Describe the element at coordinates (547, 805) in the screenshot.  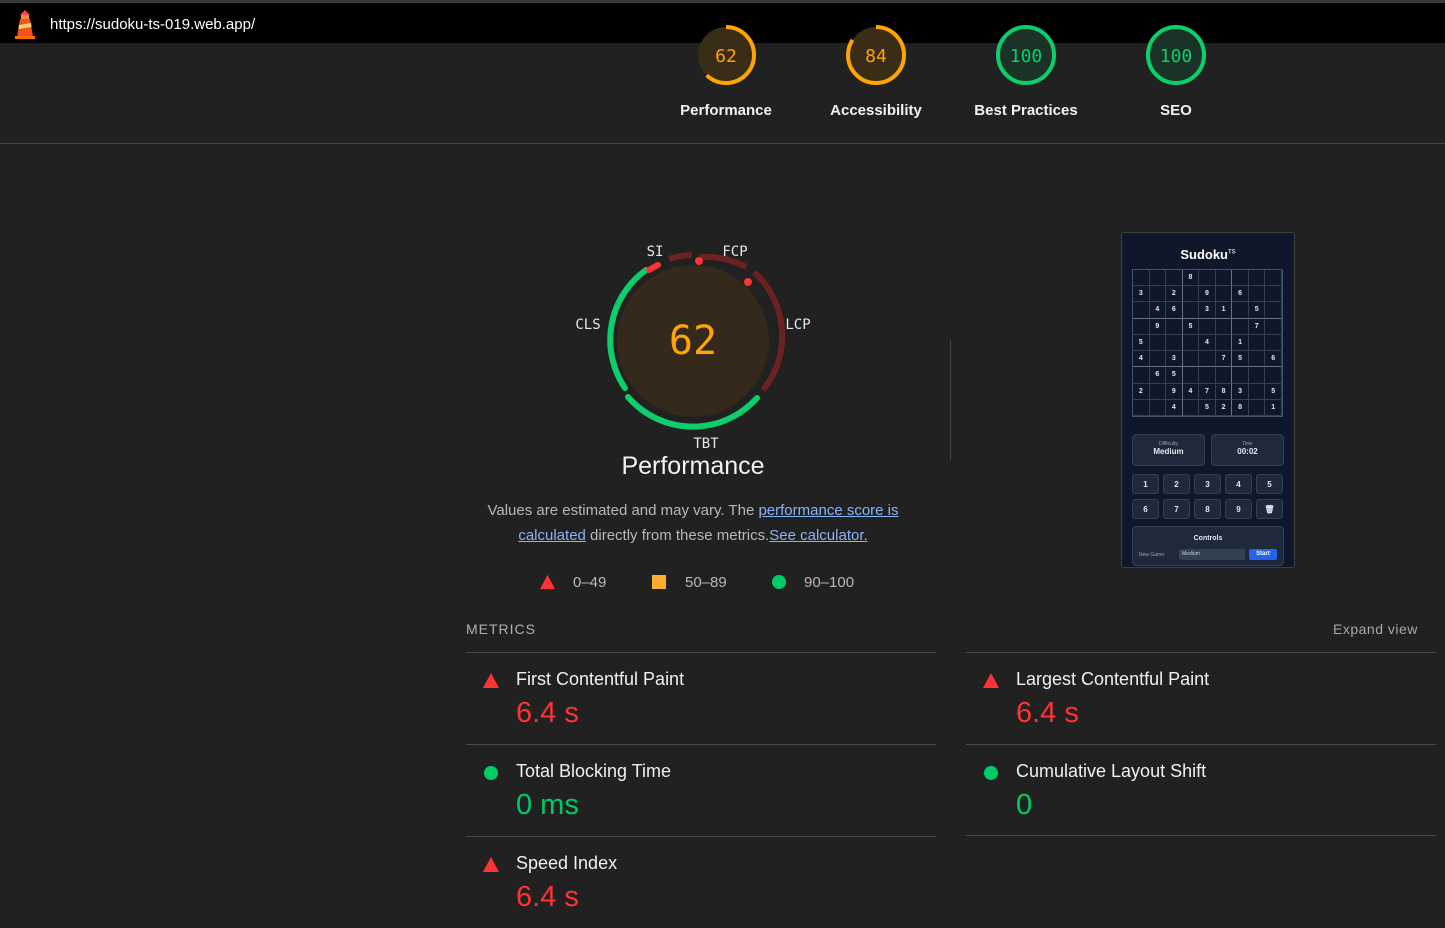
I see `metric-value: 0 ms` at that location.